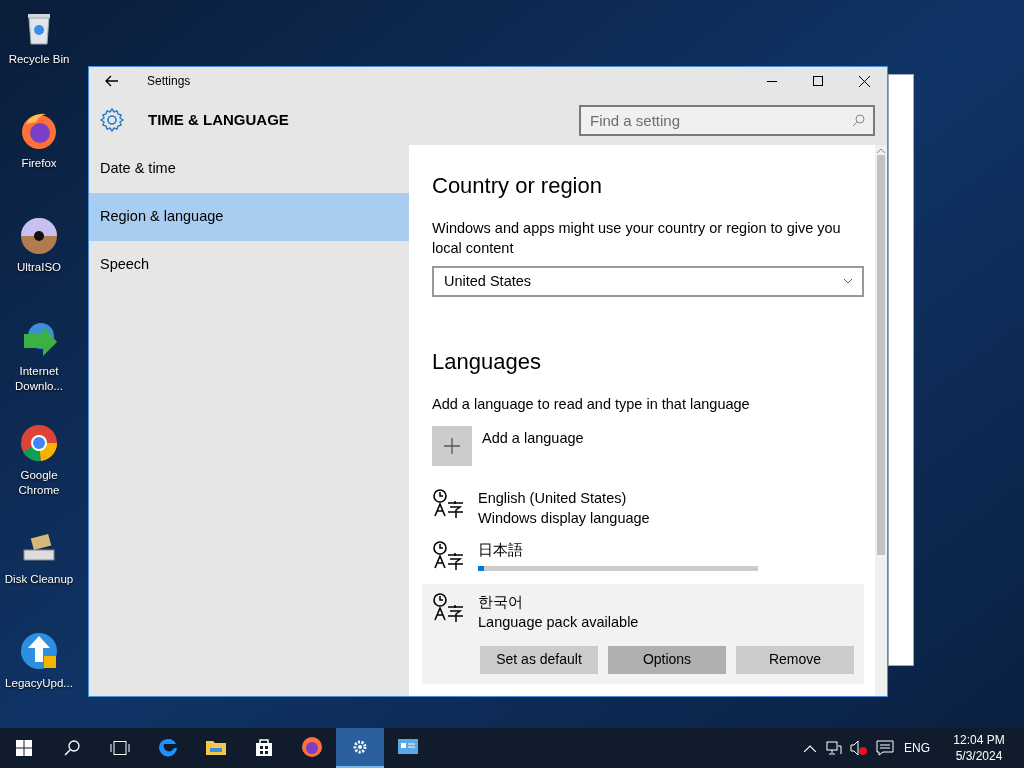 The image size is (1024, 768). I want to click on firefox-icon, so click(312, 747).